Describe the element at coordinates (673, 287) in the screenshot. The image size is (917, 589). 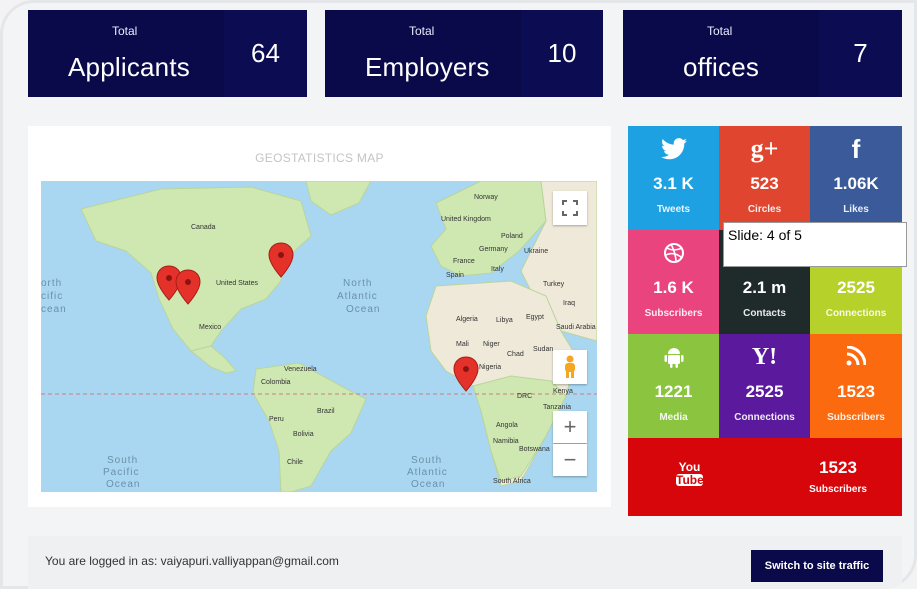
I see `dribbble-value: 1.6 K` at that location.